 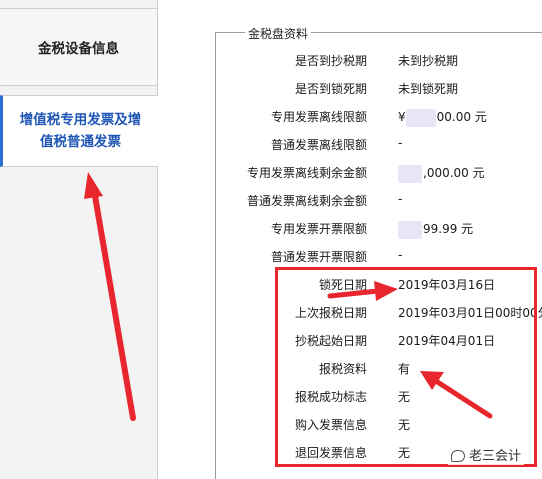 I want to click on info-value: 未到锁死期, so click(x=428, y=89).